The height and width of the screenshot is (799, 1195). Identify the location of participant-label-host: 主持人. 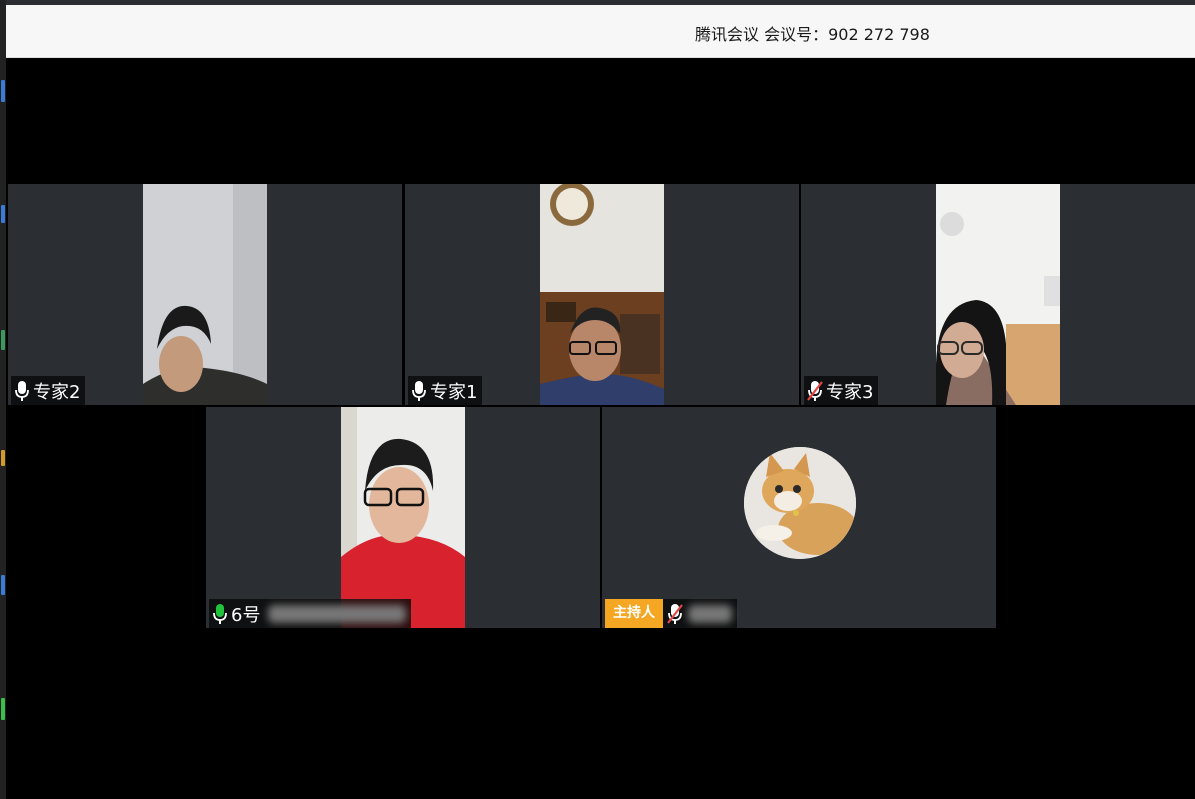
(671, 613).